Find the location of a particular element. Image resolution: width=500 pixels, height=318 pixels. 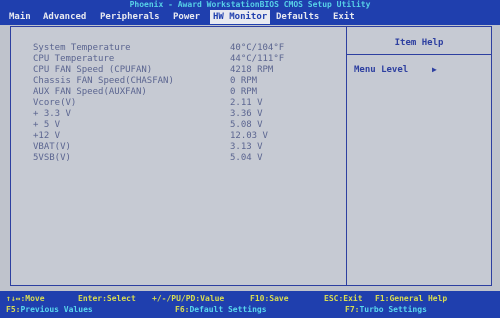

sensor-label: CPU Temperature is located at coordinates (74, 59).